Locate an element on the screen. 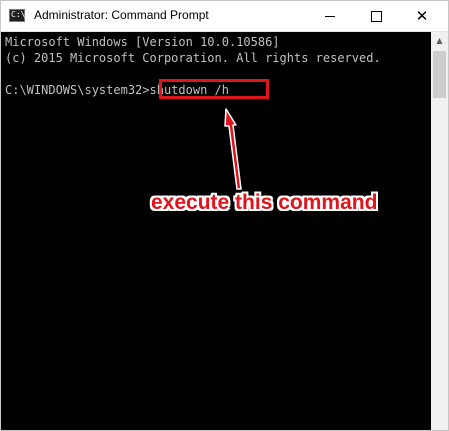  maximize-icon is located at coordinates (376, 16).